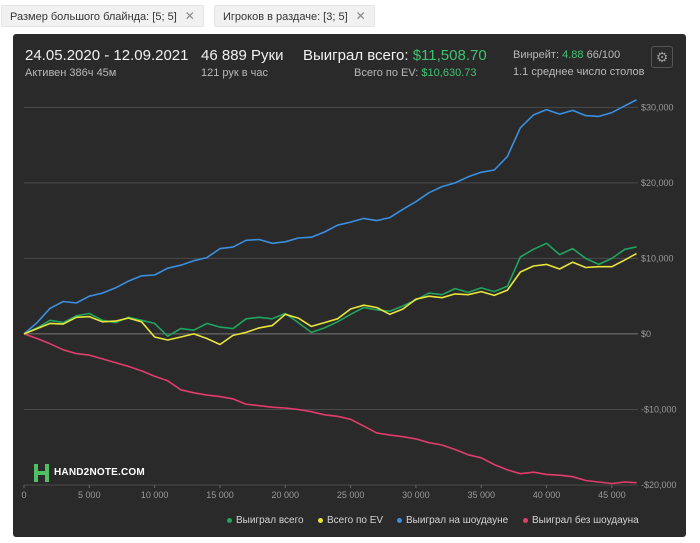 The image size is (700, 543). Describe the element at coordinates (657, 183) in the screenshot. I see `y-tick-label: $20,000` at that location.